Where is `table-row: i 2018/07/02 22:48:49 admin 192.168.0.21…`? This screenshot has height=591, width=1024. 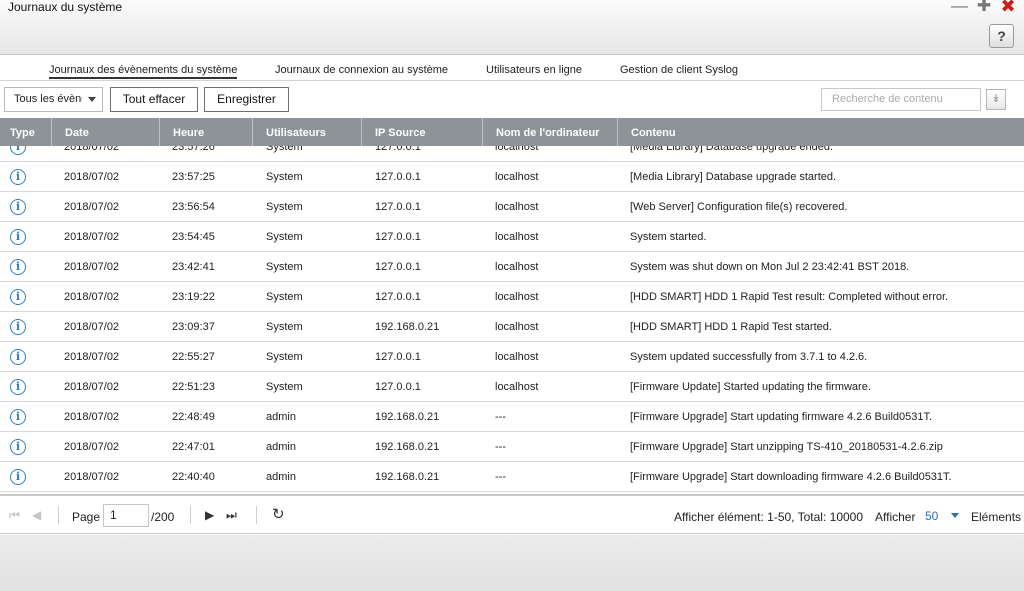 table-row: i 2018/07/02 22:48:49 admin 192.168.0.21… is located at coordinates (512, 417).